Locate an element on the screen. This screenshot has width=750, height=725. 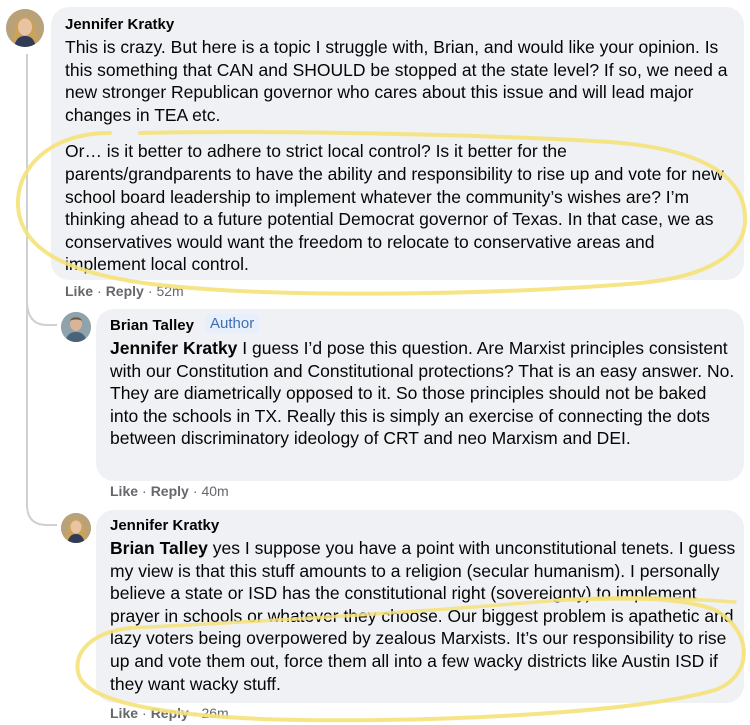
mention-link: Jennifer Kratky is located at coordinates (173, 348).